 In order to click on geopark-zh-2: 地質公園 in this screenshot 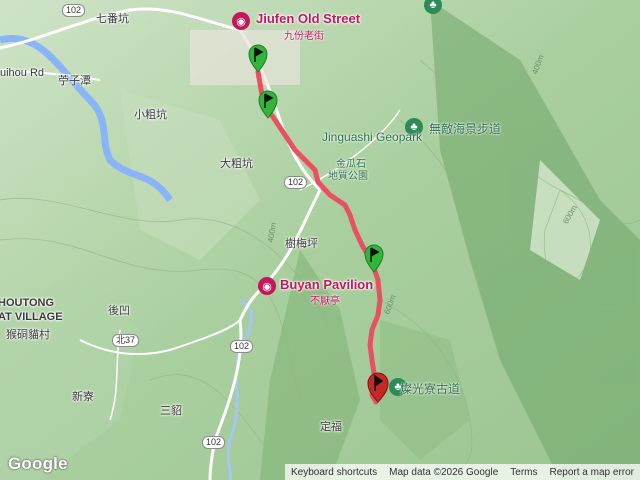, I will do `click(348, 176)`.